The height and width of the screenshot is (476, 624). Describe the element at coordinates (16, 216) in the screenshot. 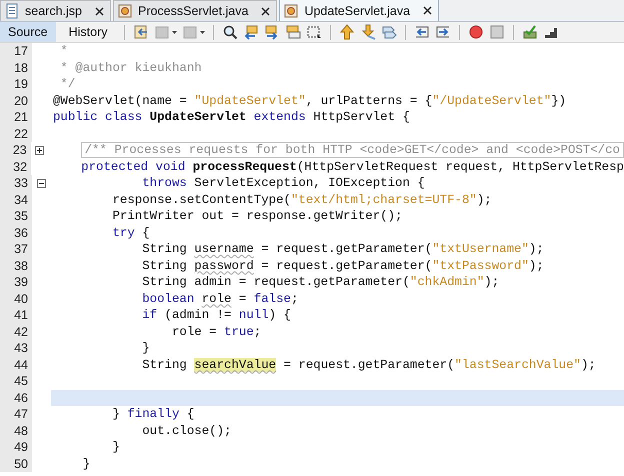

I see `line-number: 35` at that location.